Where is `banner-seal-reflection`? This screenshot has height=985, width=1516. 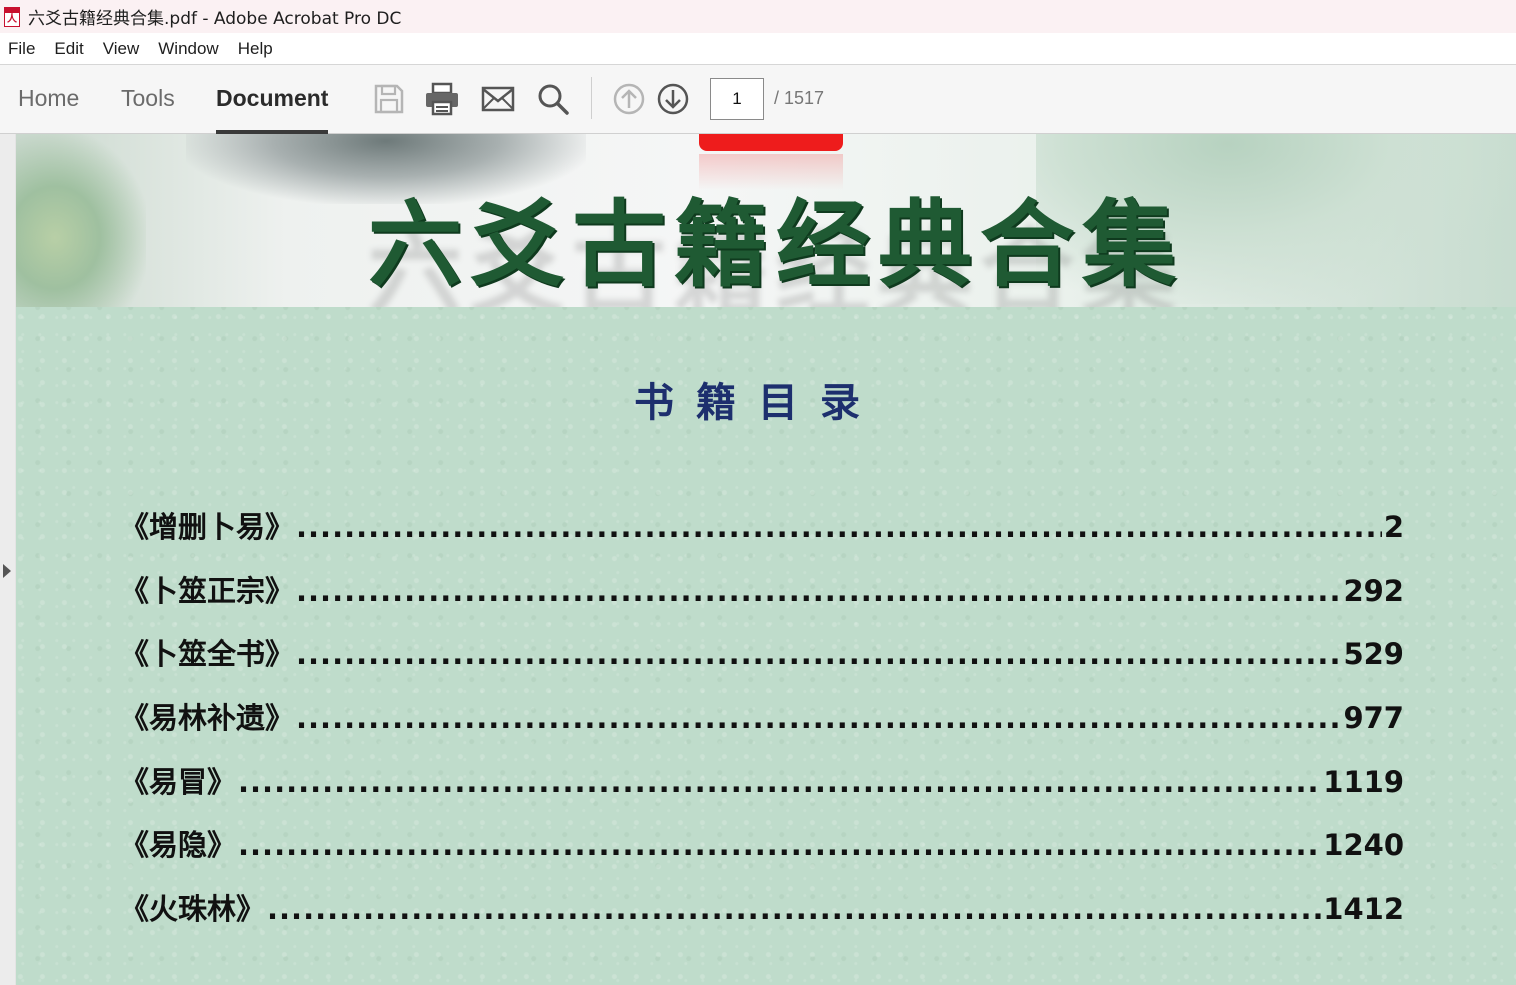
banner-seal-reflection is located at coordinates (771, 172).